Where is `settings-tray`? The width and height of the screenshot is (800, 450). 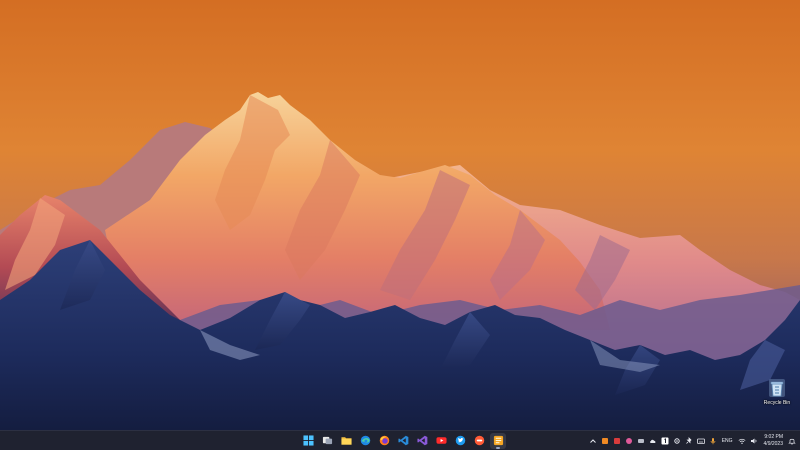 settings-tray is located at coordinates (677, 441).